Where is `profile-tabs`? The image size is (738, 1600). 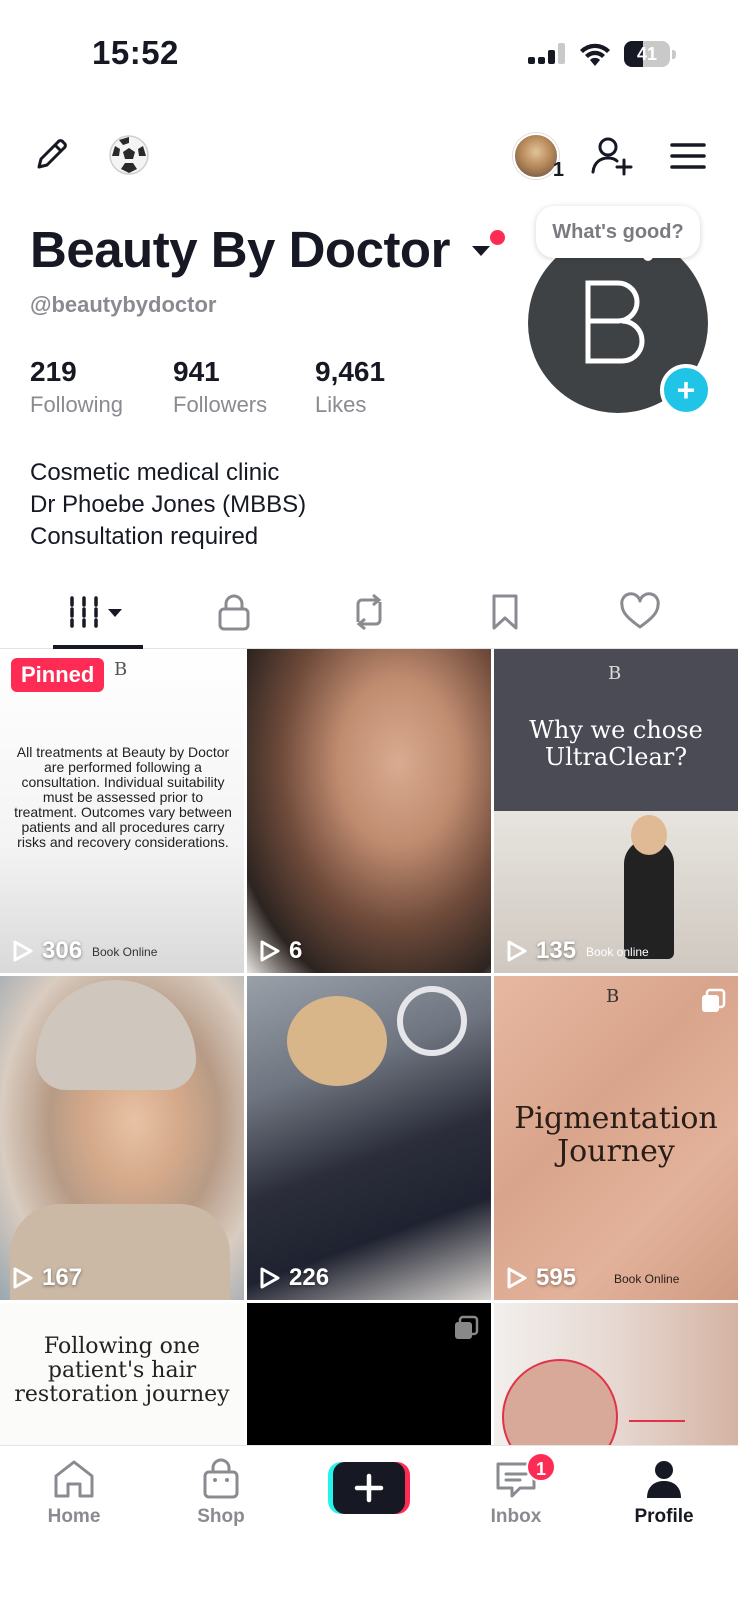
profile-tabs is located at coordinates (369, 612).